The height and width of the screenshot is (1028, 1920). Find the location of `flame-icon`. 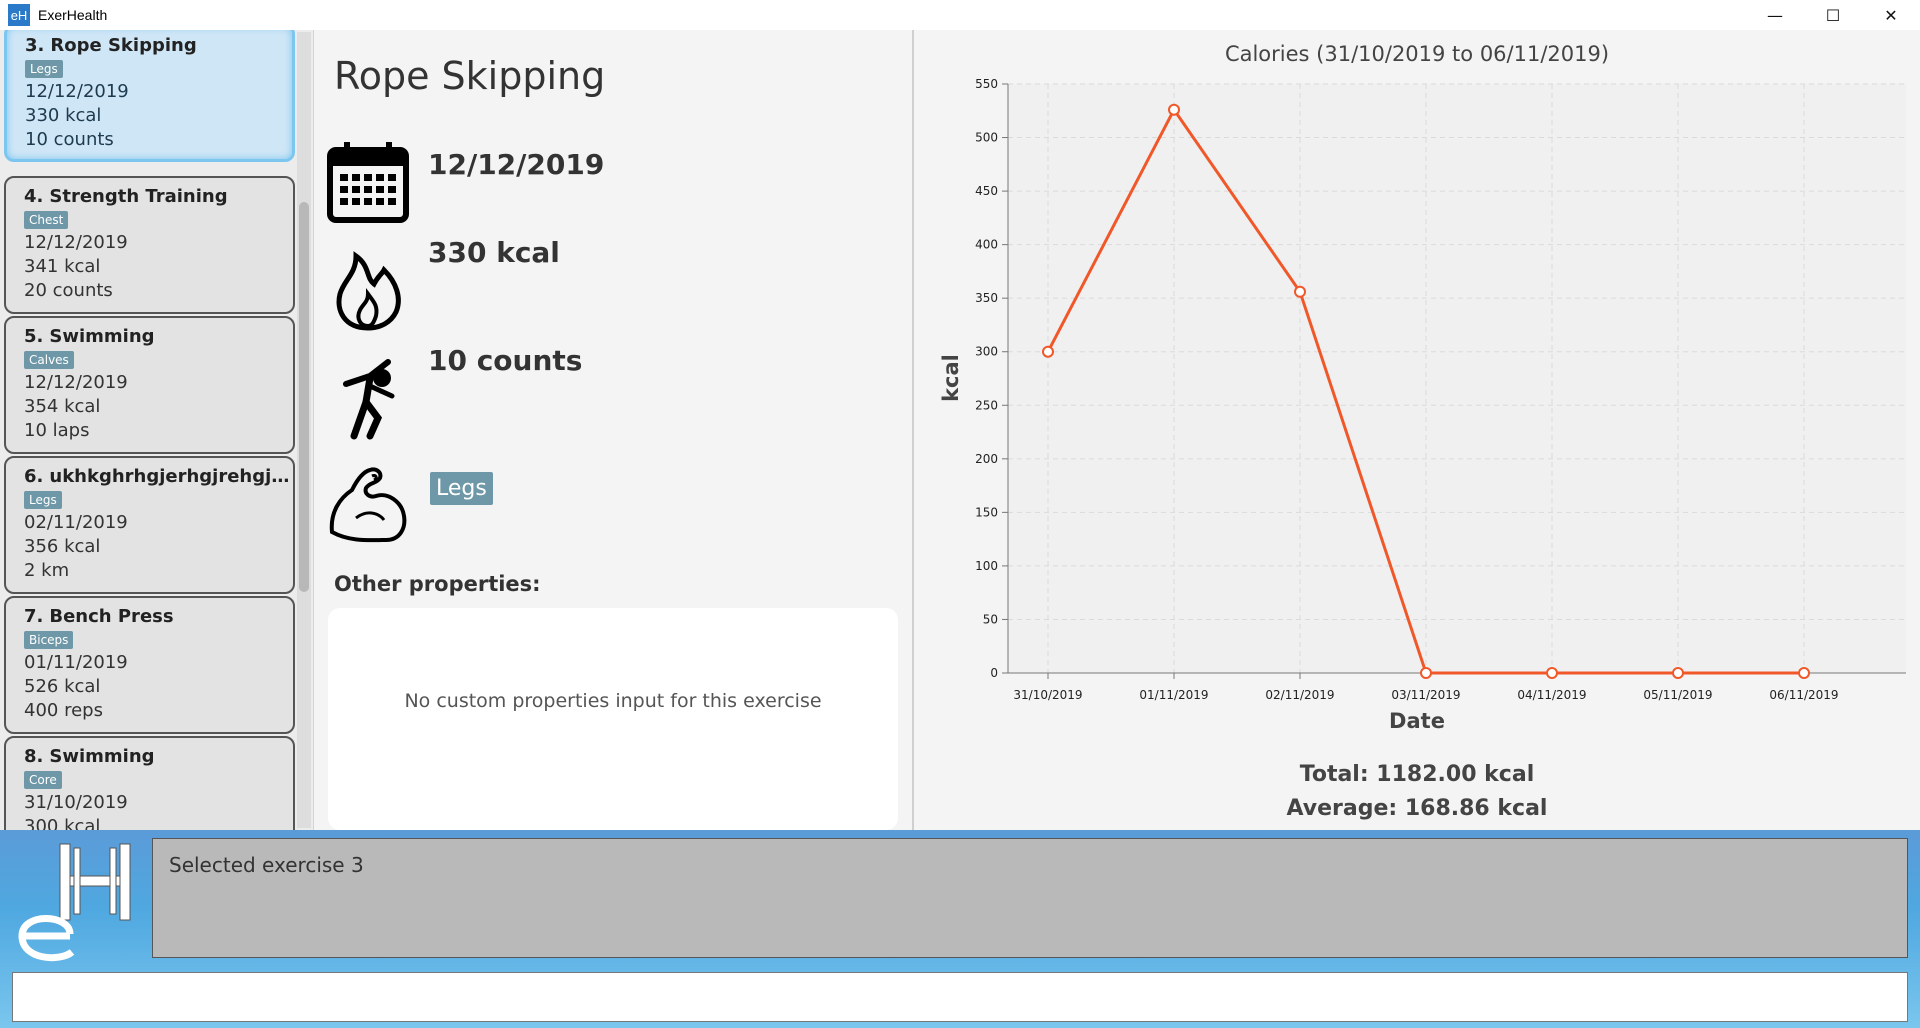

flame-icon is located at coordinates (368, 291).